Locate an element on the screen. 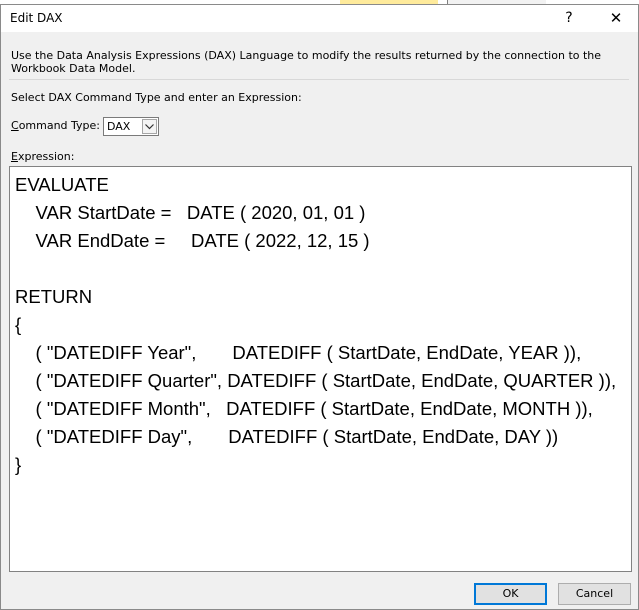  chevron-down-icon is located at coordinates (149, 126).